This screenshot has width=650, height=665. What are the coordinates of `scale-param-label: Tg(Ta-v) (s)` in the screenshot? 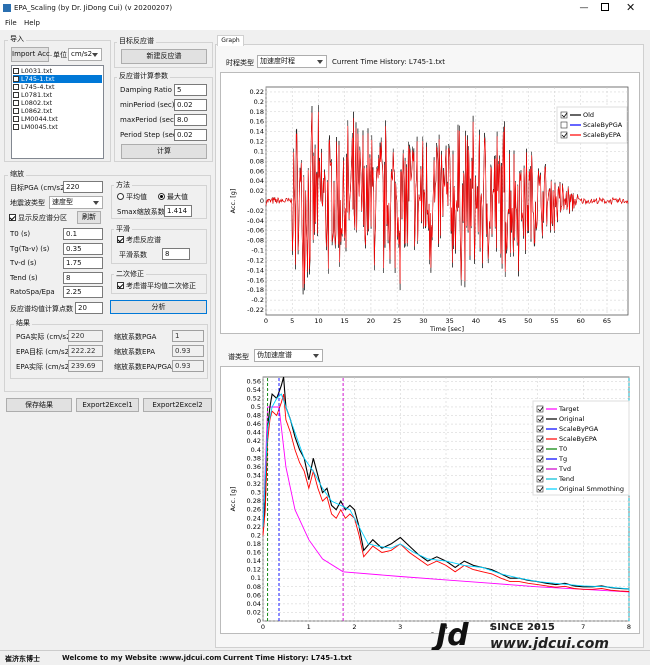 It's located at (30, 248).